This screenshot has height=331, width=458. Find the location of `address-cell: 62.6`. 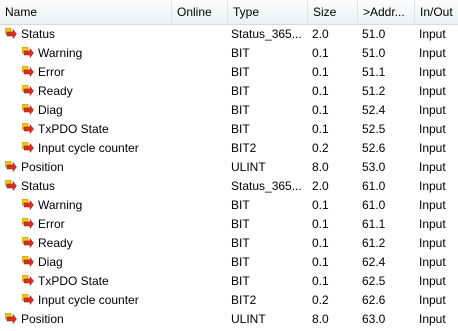

address-cell: 62.6 is located at coordinates (374, 300).